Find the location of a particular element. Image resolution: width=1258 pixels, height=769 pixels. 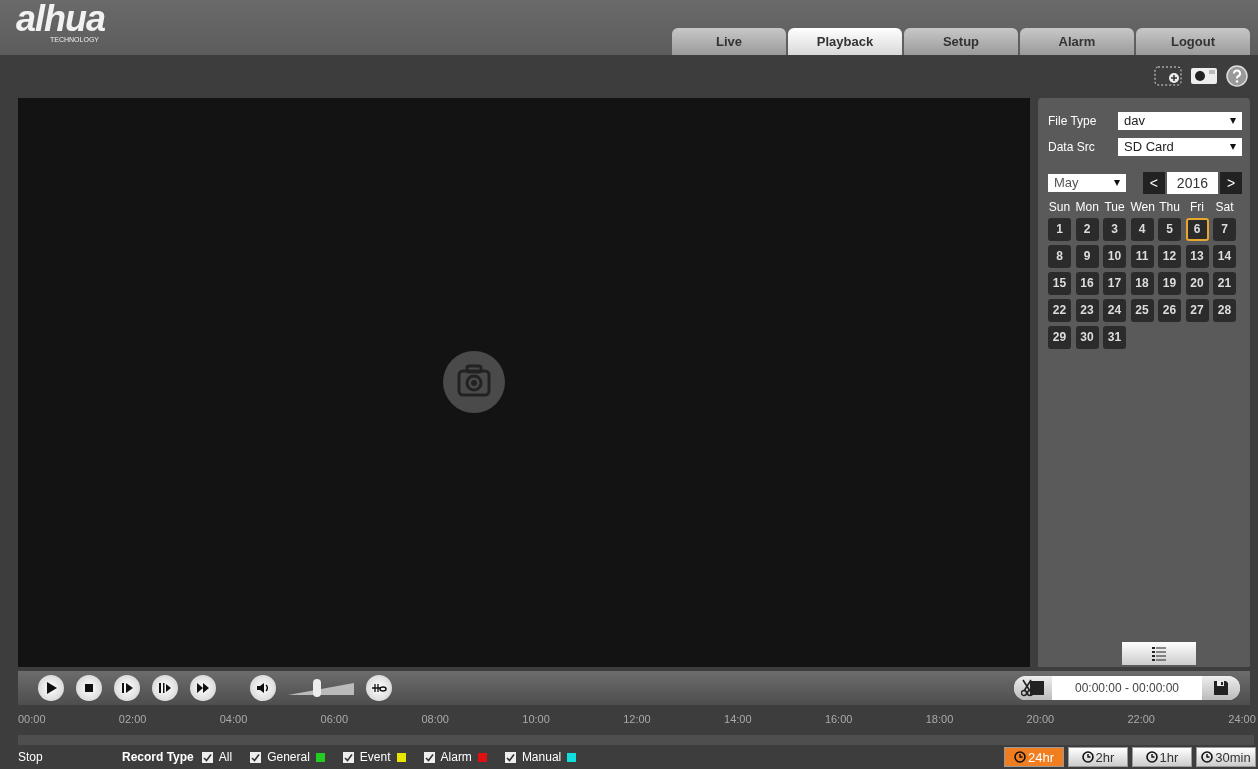

nav-tab: Setup is located at coordinates (961, 41).